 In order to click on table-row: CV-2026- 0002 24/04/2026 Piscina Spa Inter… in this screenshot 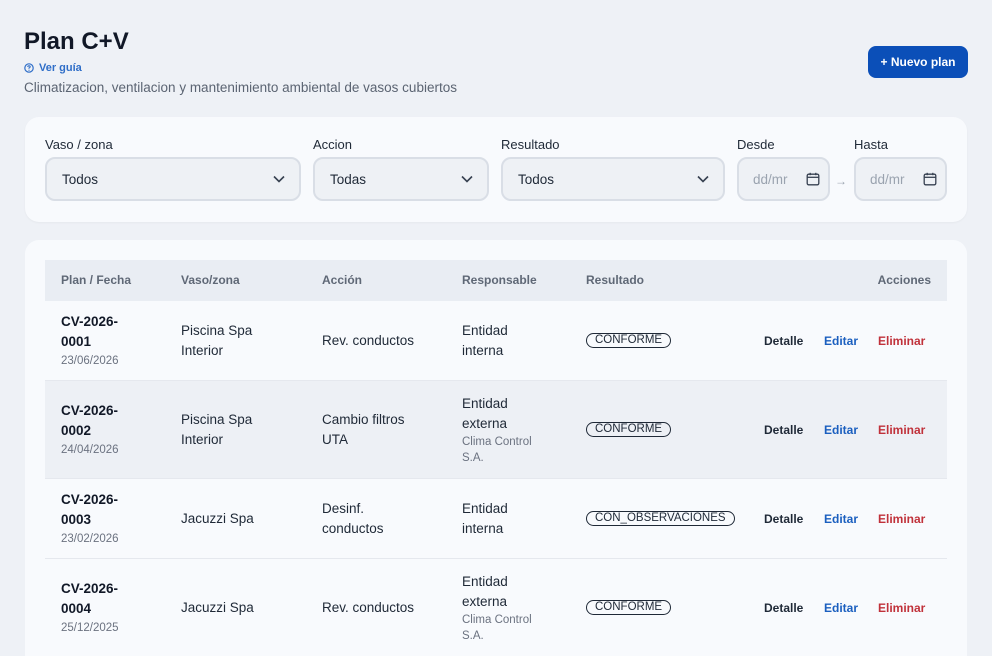, I will do `click(496, 430)`.